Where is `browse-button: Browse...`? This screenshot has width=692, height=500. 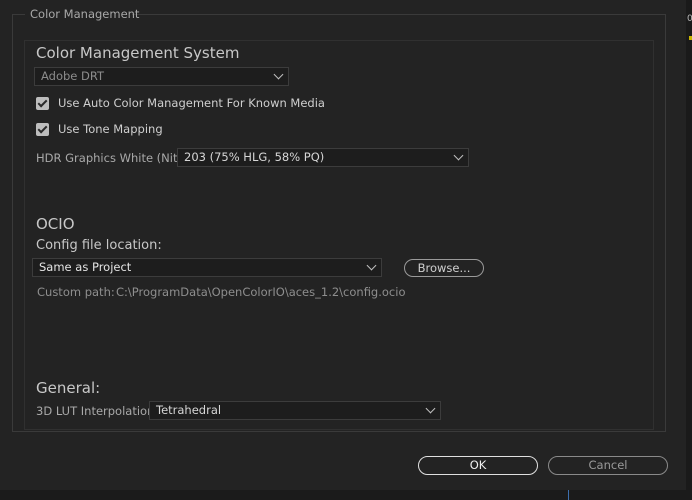 browse-button: Browse... is located at coordinates (444, 268).